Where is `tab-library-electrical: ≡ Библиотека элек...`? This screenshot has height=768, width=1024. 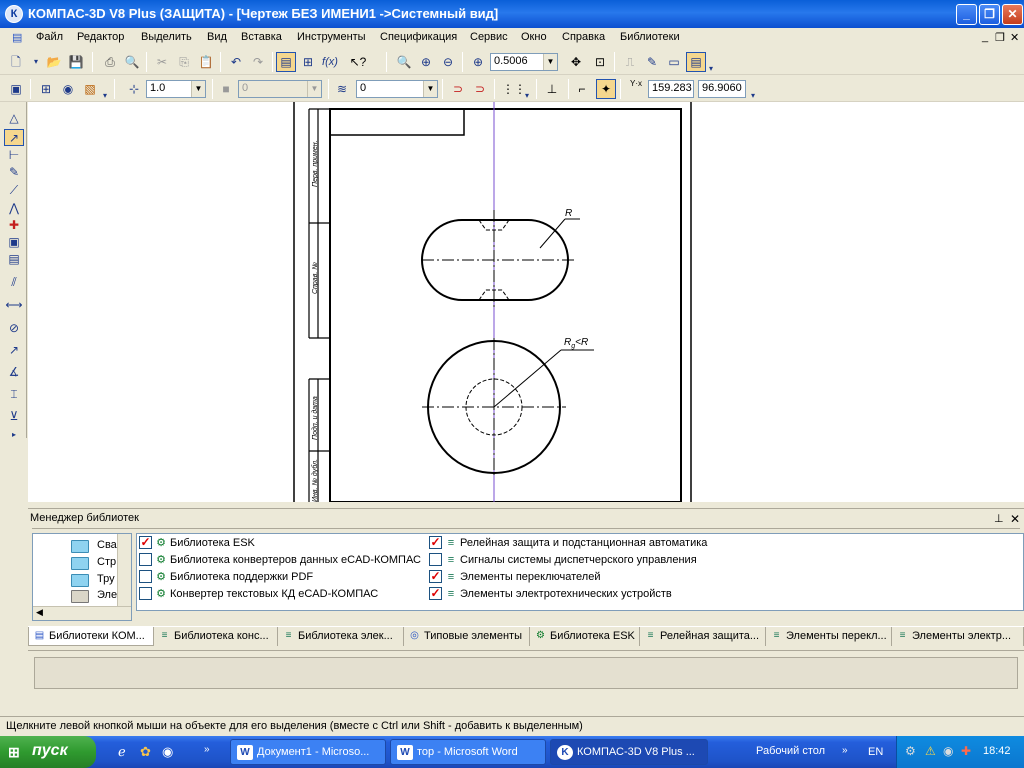
tab-library-electrical: ≡ Библиотека элек... is located at coordinates (341, 636).